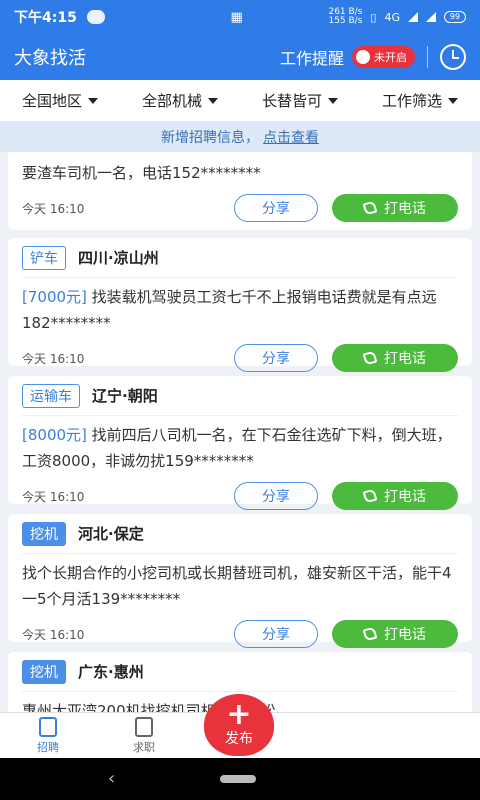  I want to click on status-time: 下午4:15, so click(45, 18).